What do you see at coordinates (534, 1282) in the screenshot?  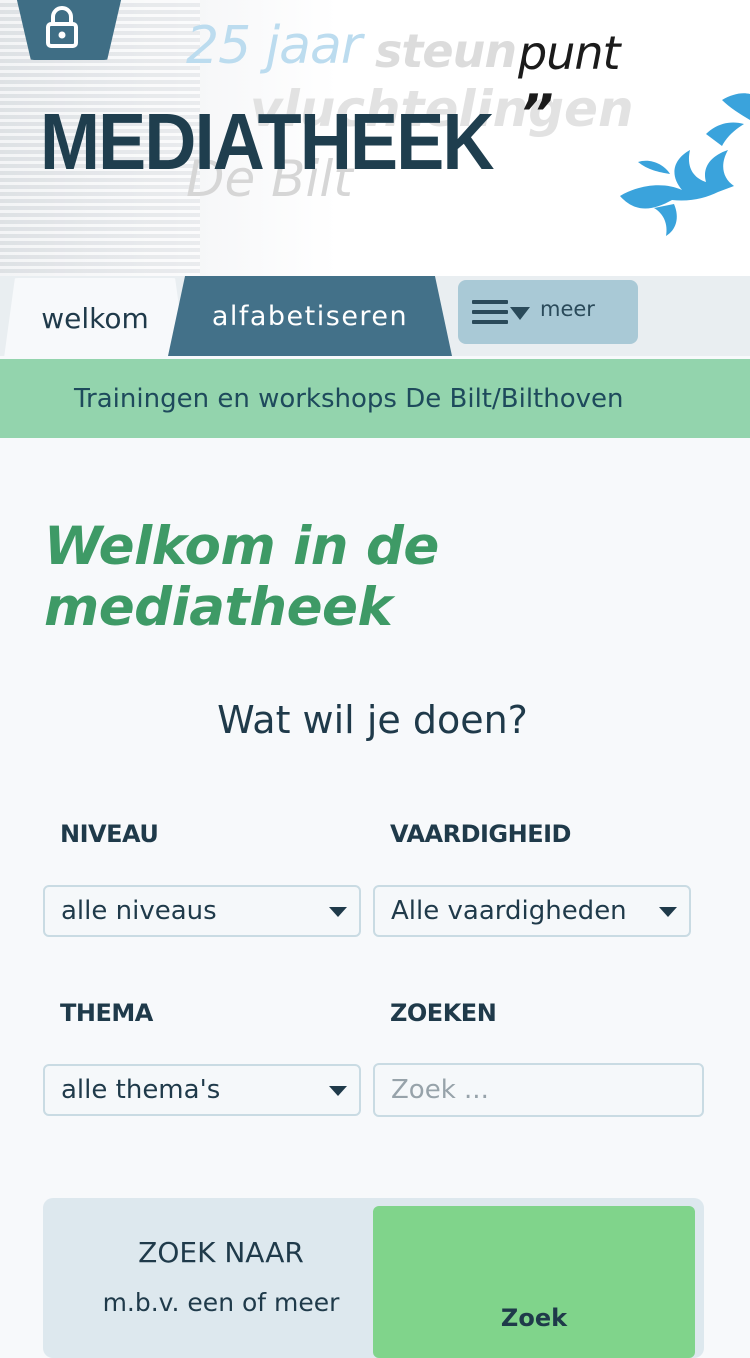 I see `search-button: Zoek` at bounding box center [534, 1282].